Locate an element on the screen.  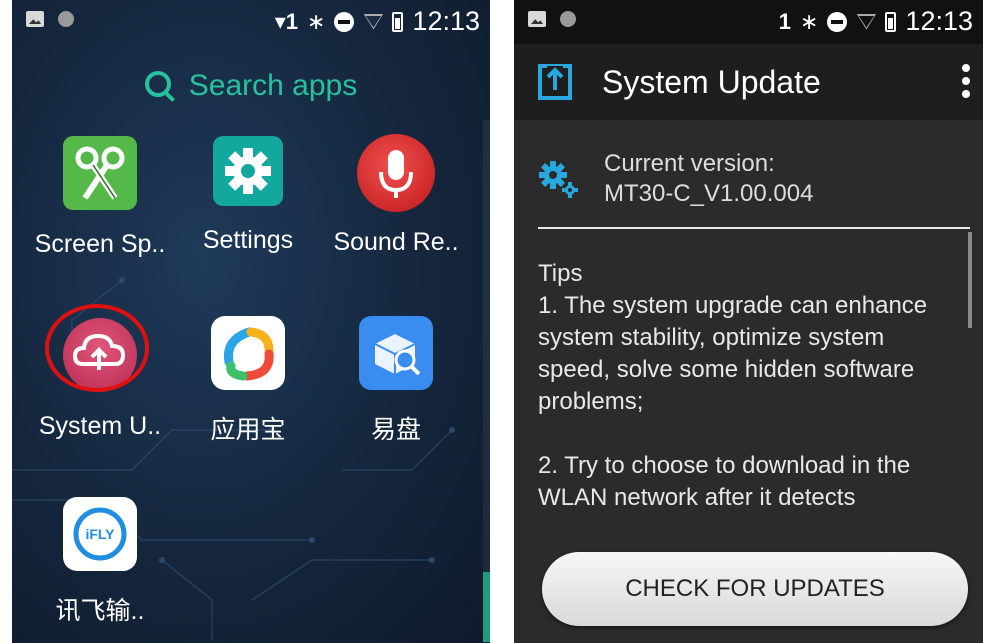
gear-icon is located at coordinates (558, 179).